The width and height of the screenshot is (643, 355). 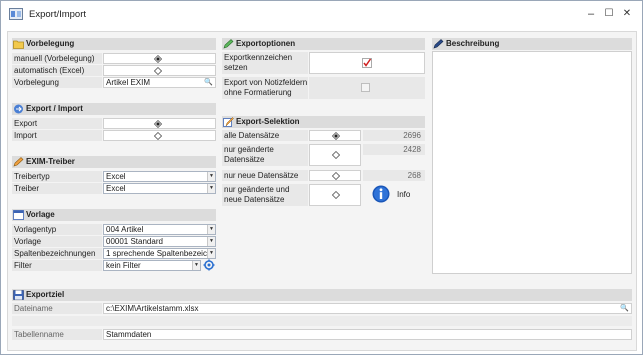 I want to click on notizfelder-checkbox, so click(x=365, y=87).